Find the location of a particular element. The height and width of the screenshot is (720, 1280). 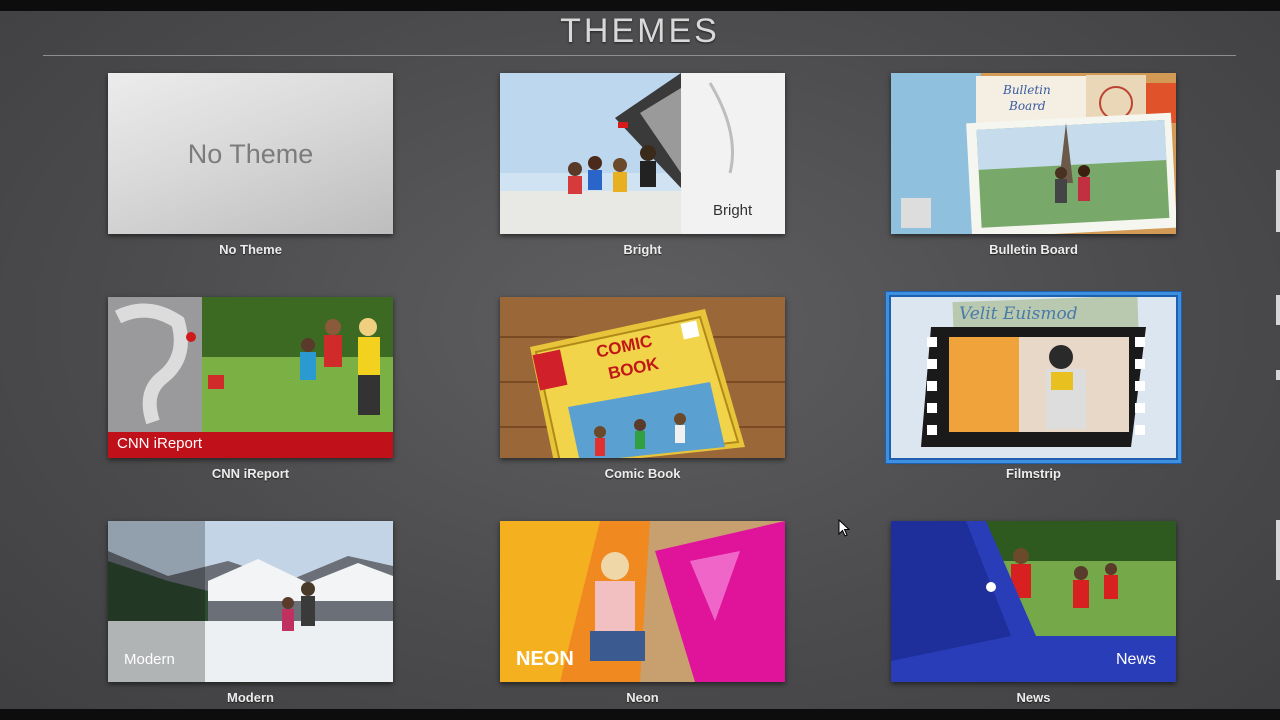

preview-text-line1: Bulletin is located at coordinates (1027, 90).